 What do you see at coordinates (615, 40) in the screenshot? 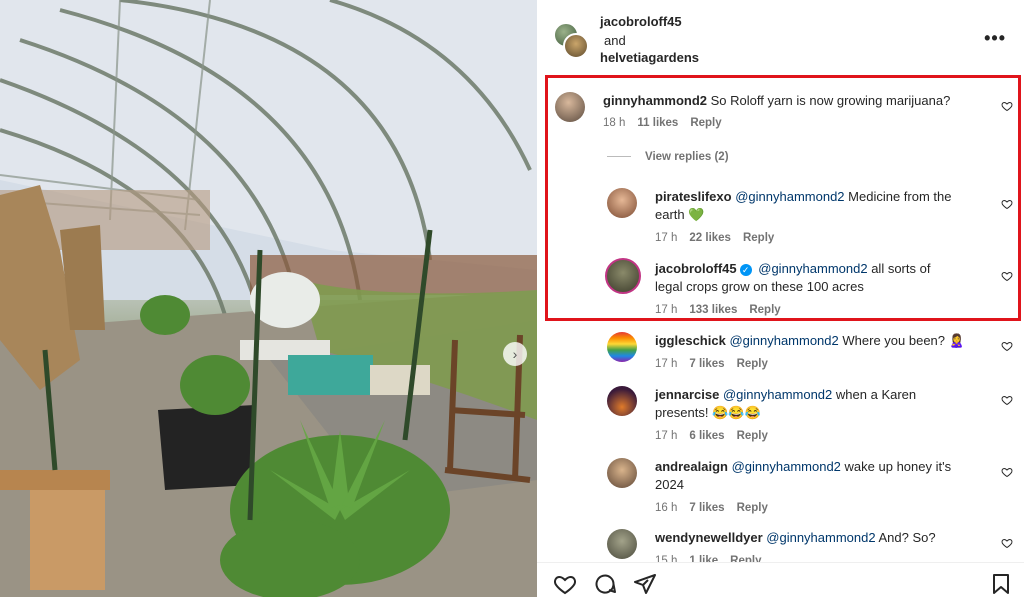
I see `and-text: and` at bounding box center [615, 40].